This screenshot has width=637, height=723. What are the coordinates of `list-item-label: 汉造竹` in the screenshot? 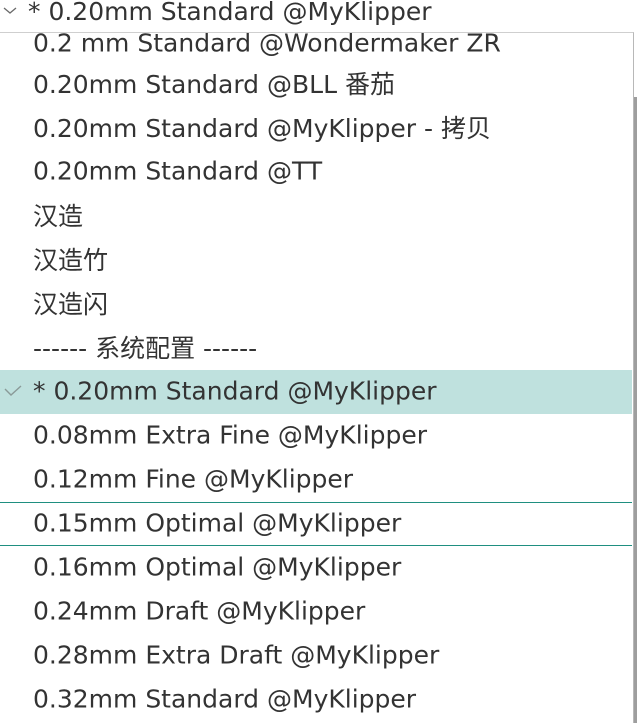 It's located at (71, 260).